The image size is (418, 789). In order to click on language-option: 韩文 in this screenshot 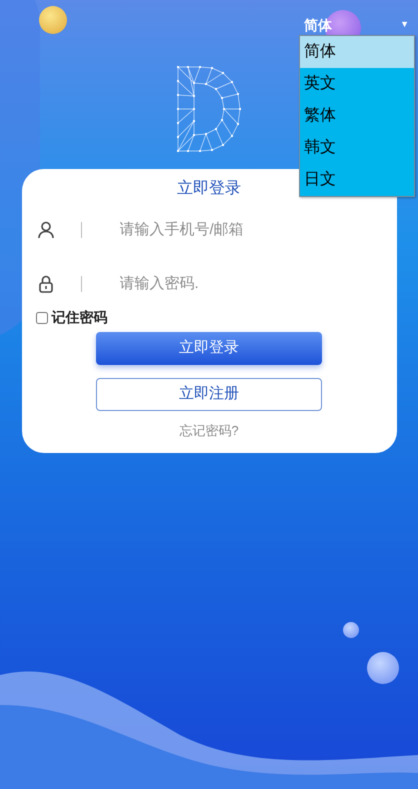, I will do `click(357, 148)`.